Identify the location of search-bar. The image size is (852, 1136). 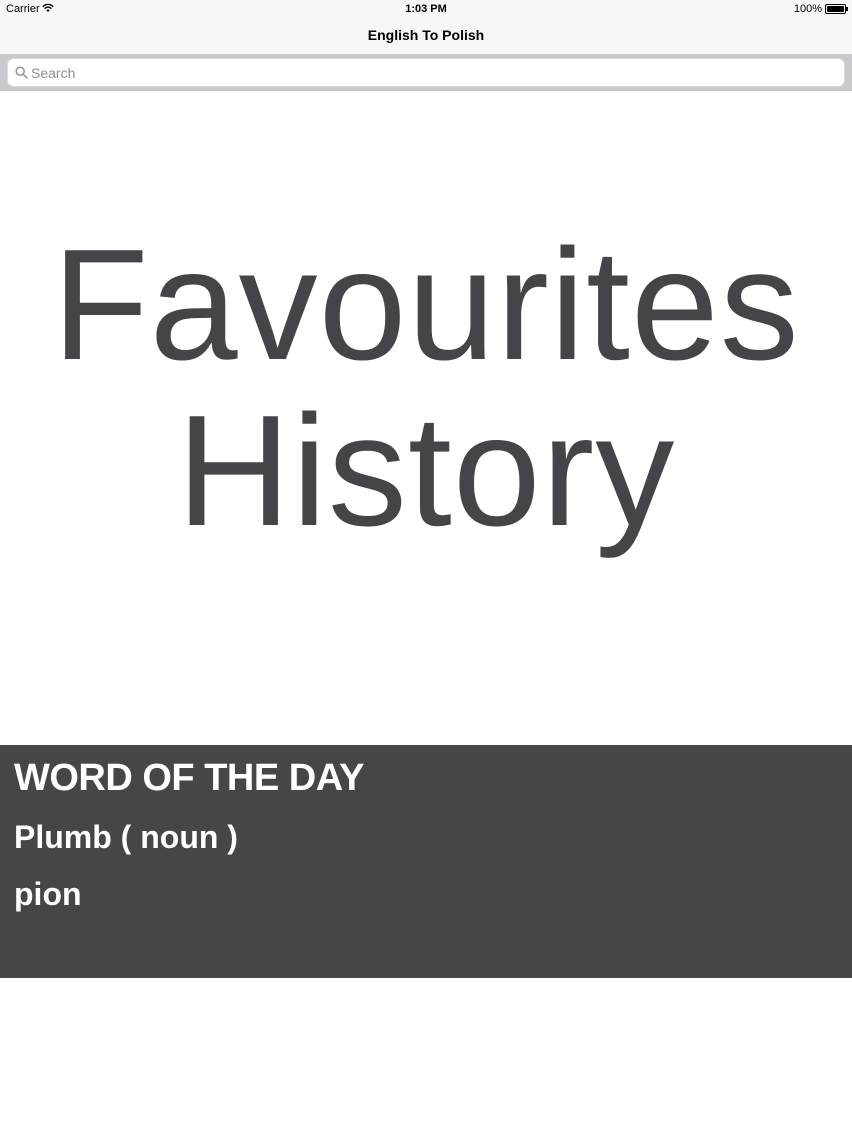
(426, 72).